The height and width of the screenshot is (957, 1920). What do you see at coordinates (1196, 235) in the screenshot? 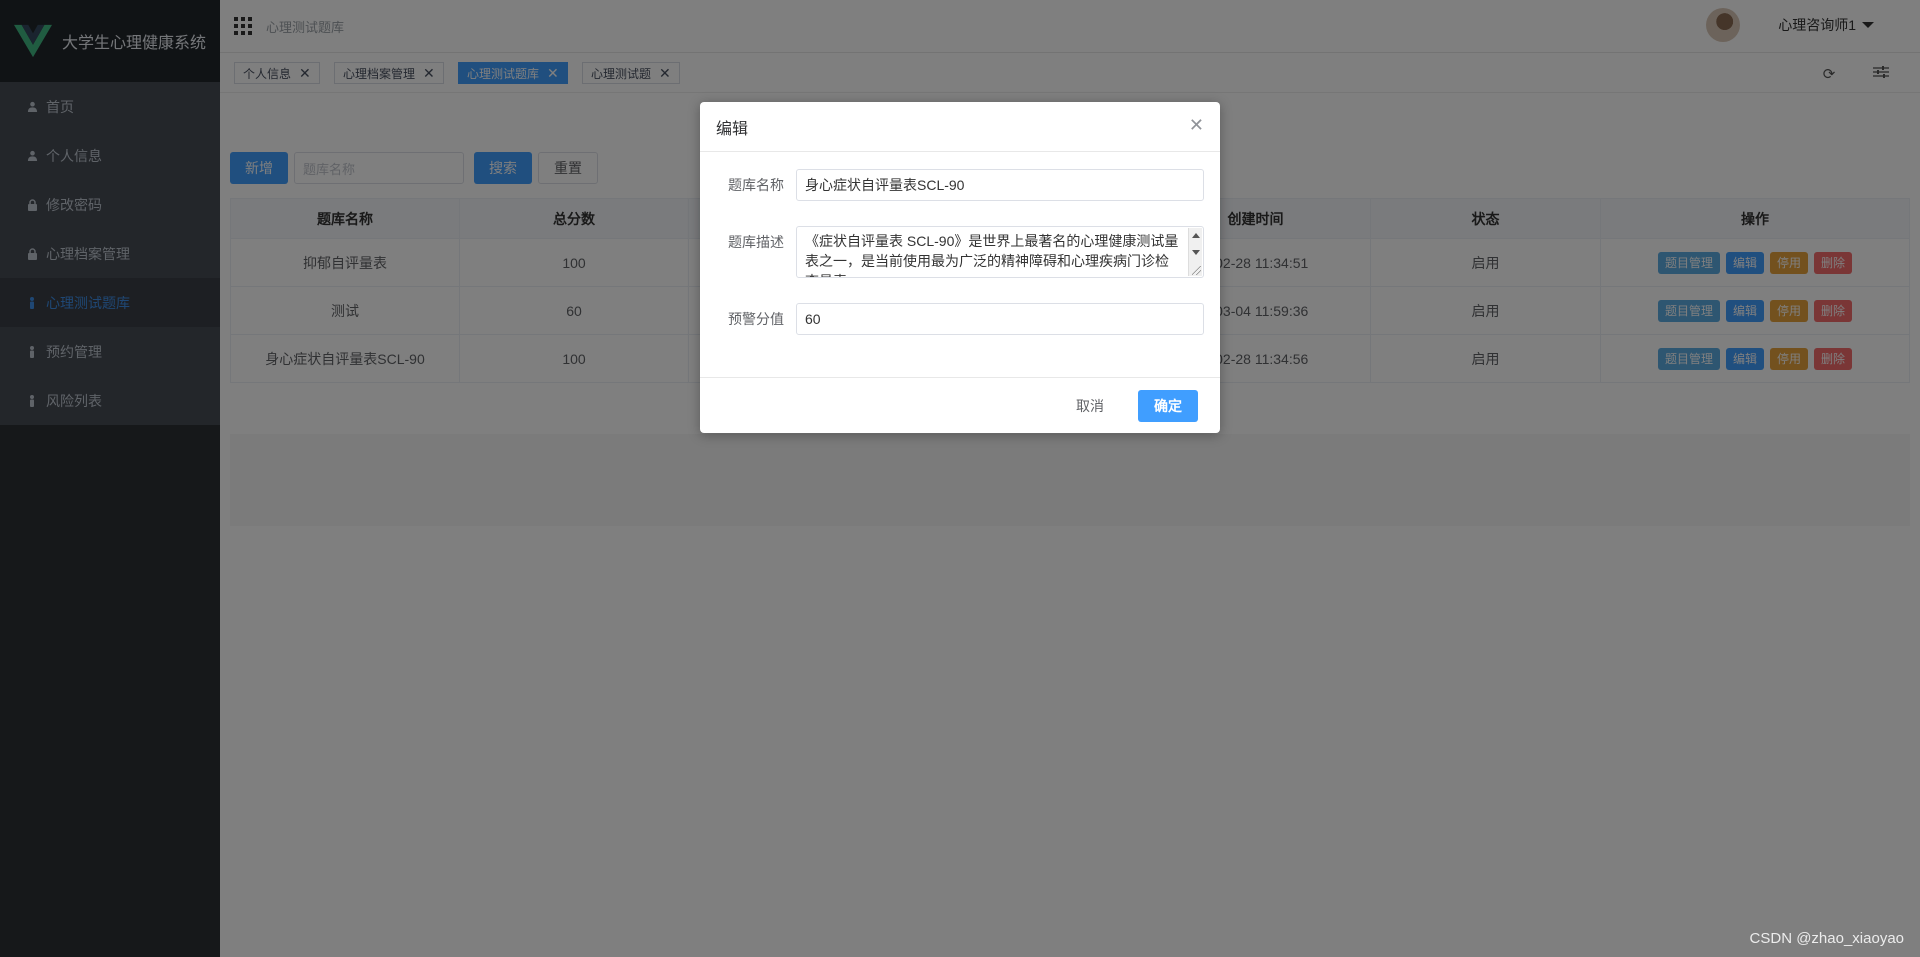
I see `scroll-up-icon` at bounding box center [1196, 235].